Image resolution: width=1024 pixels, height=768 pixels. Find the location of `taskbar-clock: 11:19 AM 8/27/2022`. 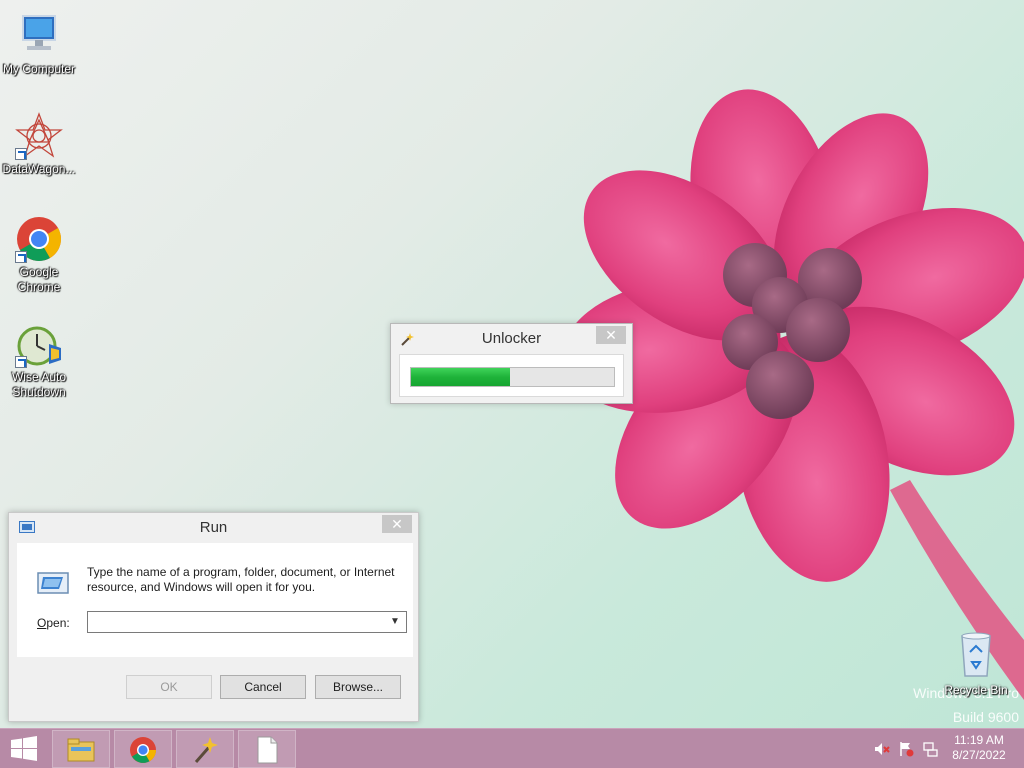

taskbar-clock: 11:19 AM 8/27/2022 is located at coordinates (979, 748).